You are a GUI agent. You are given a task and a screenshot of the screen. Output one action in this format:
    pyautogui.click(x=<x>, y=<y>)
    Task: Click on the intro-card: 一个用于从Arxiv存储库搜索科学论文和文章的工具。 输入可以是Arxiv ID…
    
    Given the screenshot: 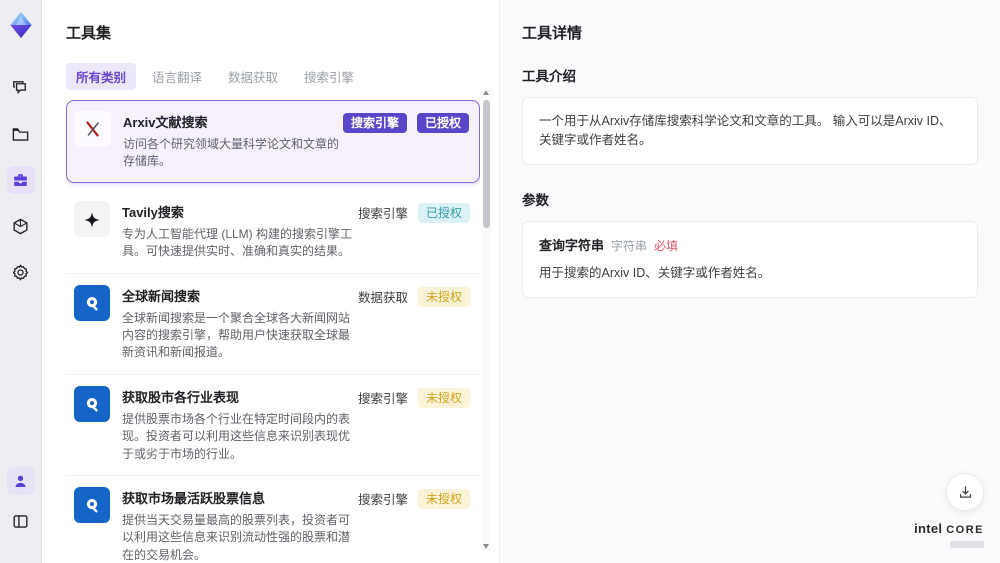 What is the action you would take?
    pyautogui.click(x=750, y=131)
    